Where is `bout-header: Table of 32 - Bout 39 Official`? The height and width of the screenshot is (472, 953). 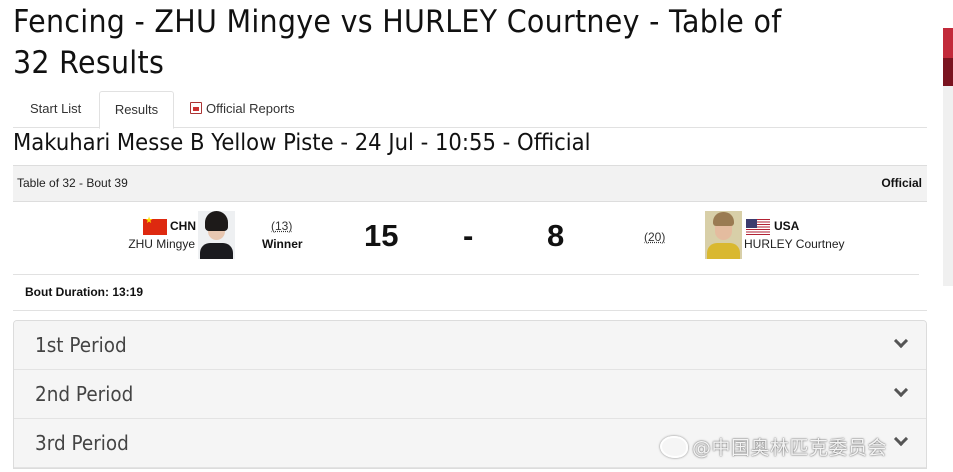
bout-header: Table of 32 - Bout 39 Official is located at coordinates (470, 183).